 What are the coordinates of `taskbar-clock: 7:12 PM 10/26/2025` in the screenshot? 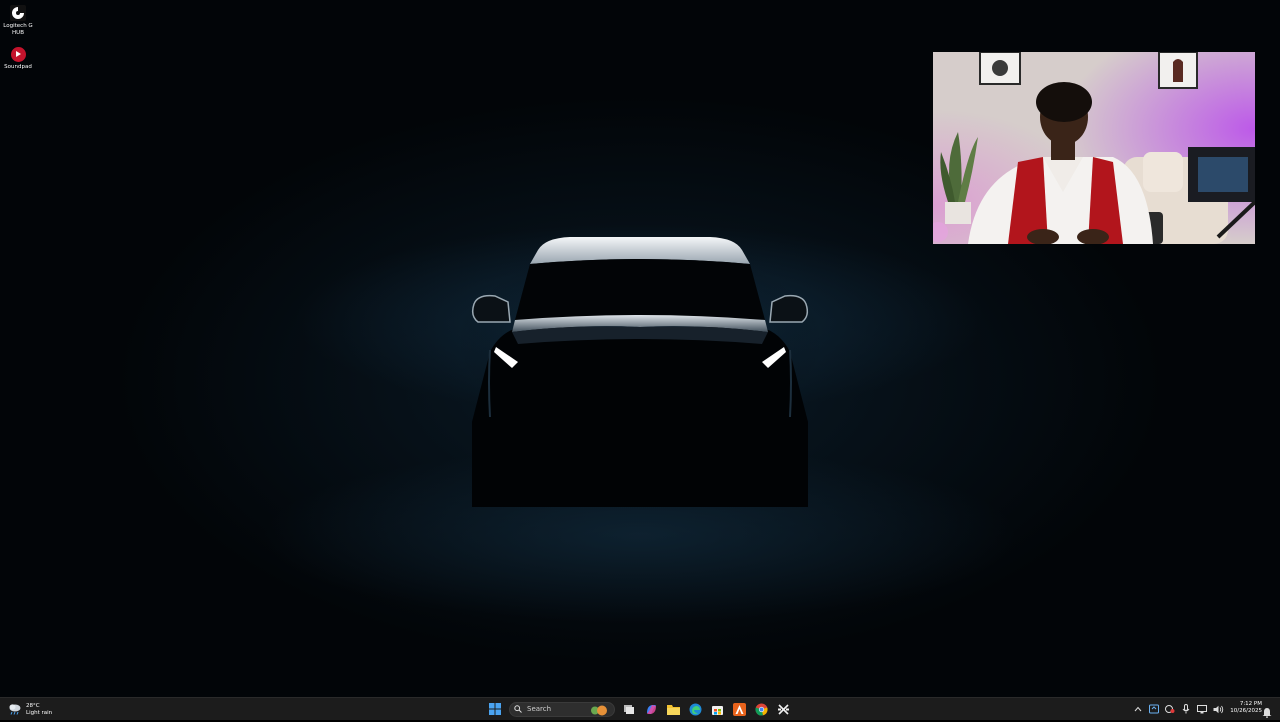 It's located at (1242, 708).